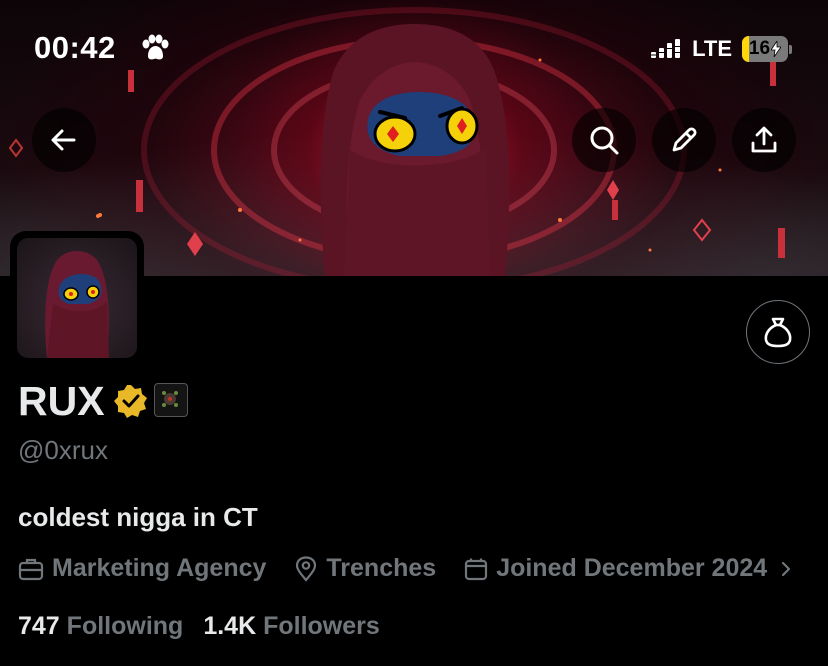 Image resolution: width=828 pixels, height=666 pixels. I want to click on location-pin-icon, so click(306, 568).